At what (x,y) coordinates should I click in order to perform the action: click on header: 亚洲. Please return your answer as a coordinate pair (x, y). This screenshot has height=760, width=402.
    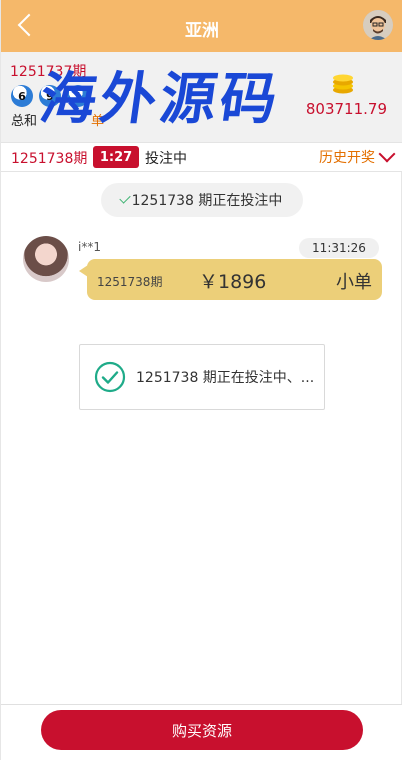
    Looking at the image, I should click on (201, 26).